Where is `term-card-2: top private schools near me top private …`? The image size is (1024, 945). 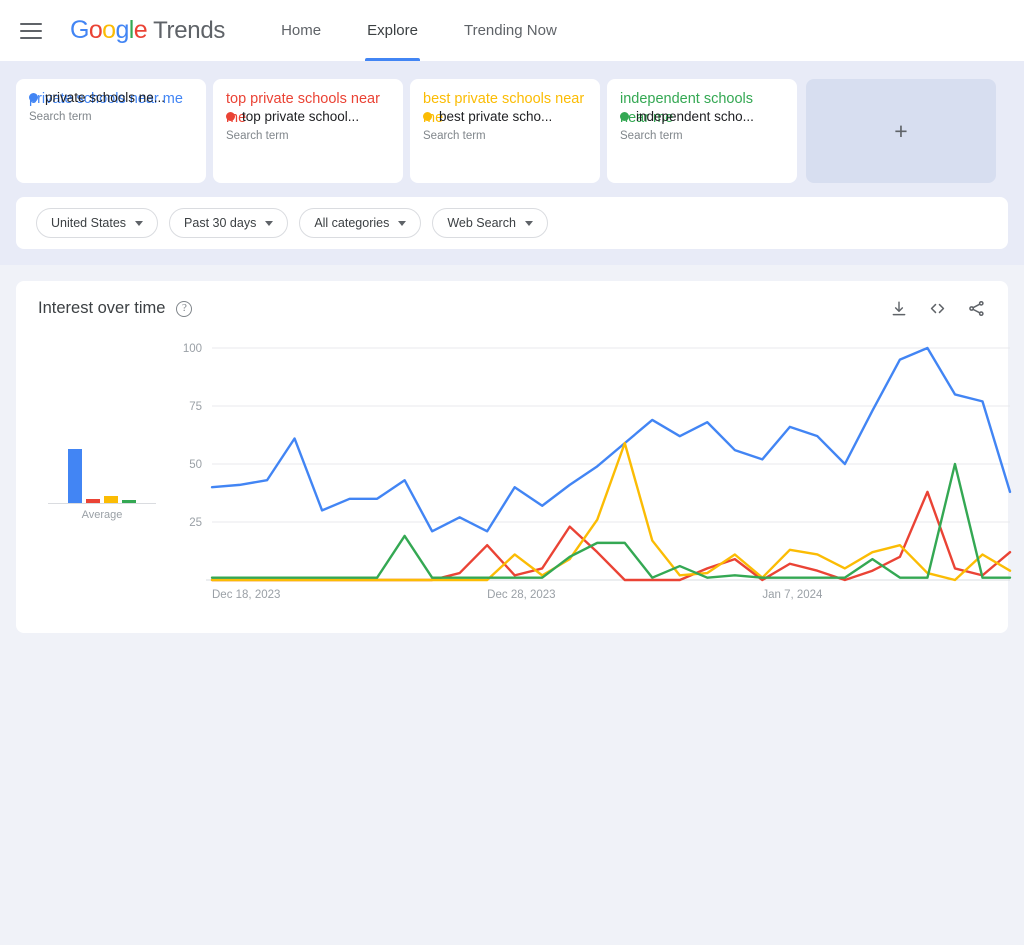 term-card-2: top private schools near me top private … is located at coordinates (308, 131).